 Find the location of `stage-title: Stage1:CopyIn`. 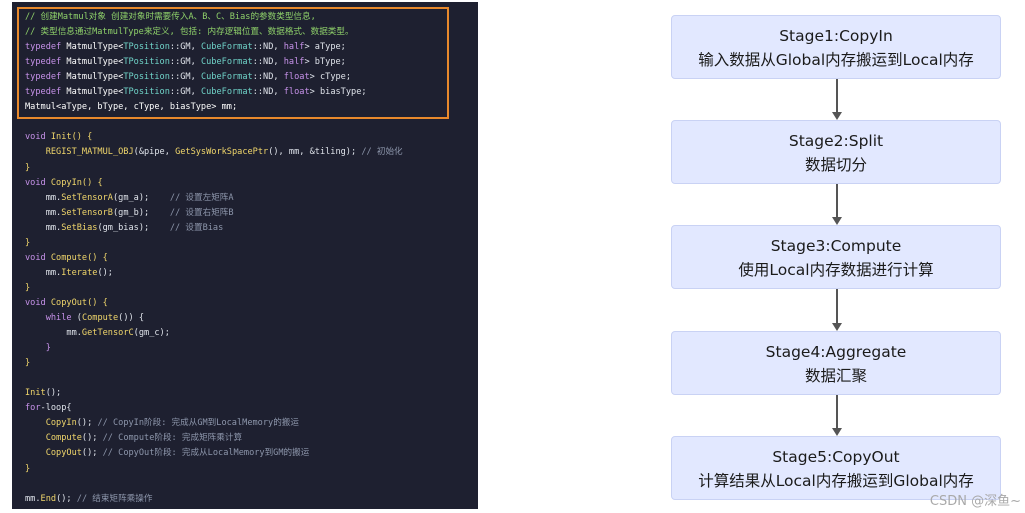

stage-title: Stage1:CopyIn is located at coordinates (836, 36).